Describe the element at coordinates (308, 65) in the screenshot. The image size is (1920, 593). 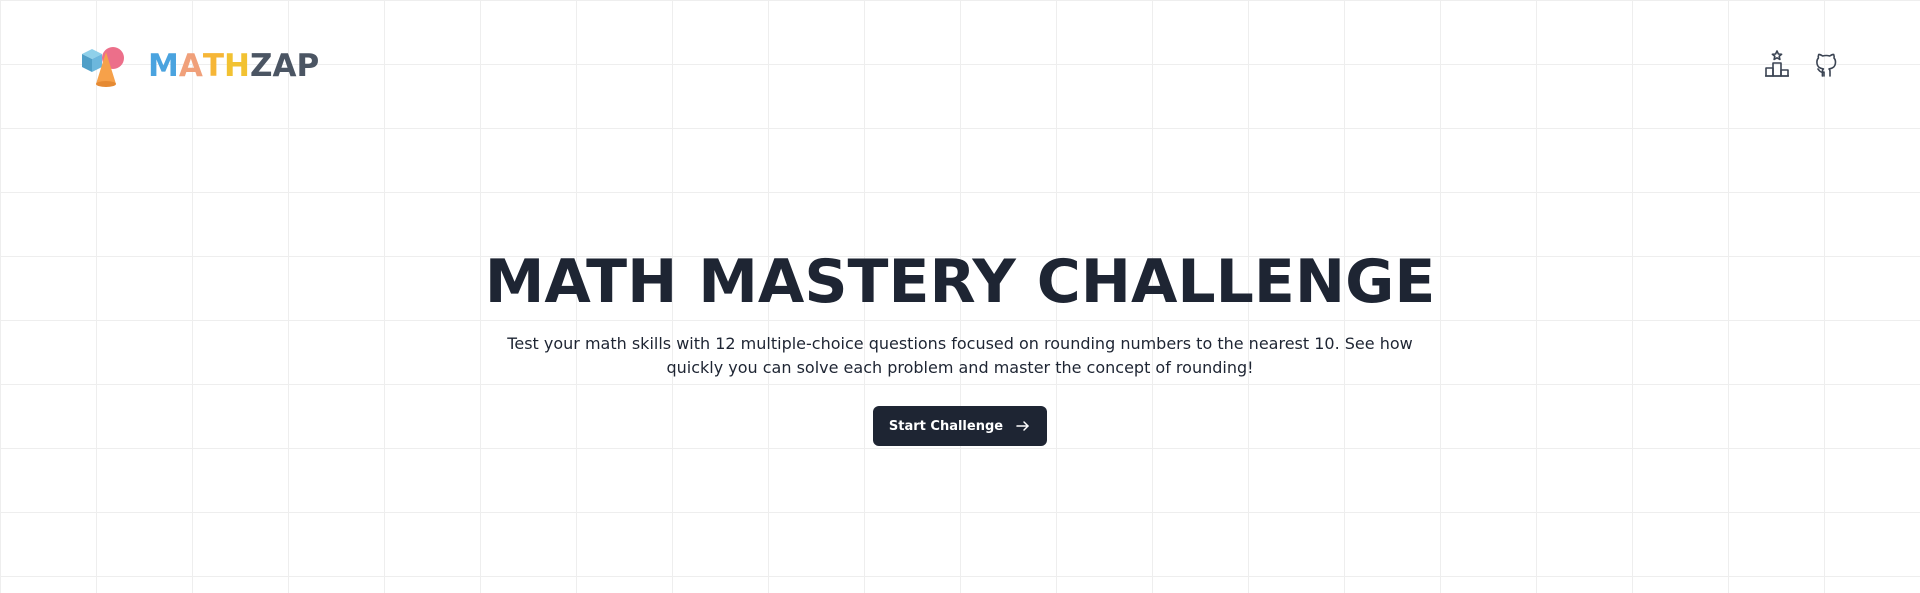
I see `logo-letter: P` at that location.